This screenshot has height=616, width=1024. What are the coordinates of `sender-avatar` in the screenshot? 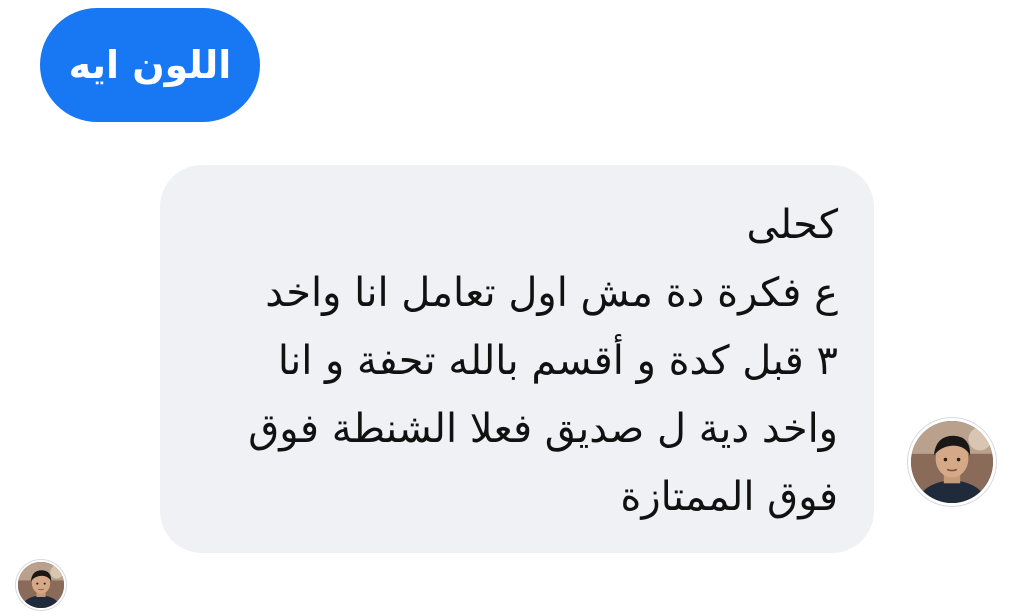 It's located at (952, 462).